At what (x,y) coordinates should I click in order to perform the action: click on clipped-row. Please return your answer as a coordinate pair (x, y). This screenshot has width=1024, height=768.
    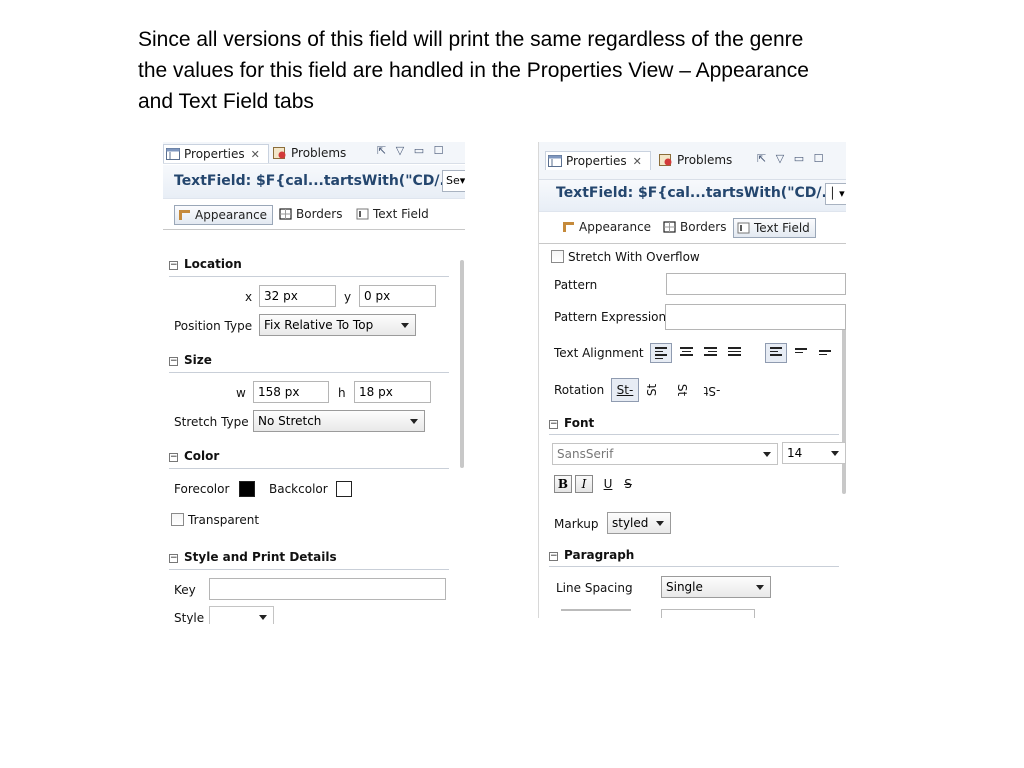
    Looking at the image, I should click on (659, 613).